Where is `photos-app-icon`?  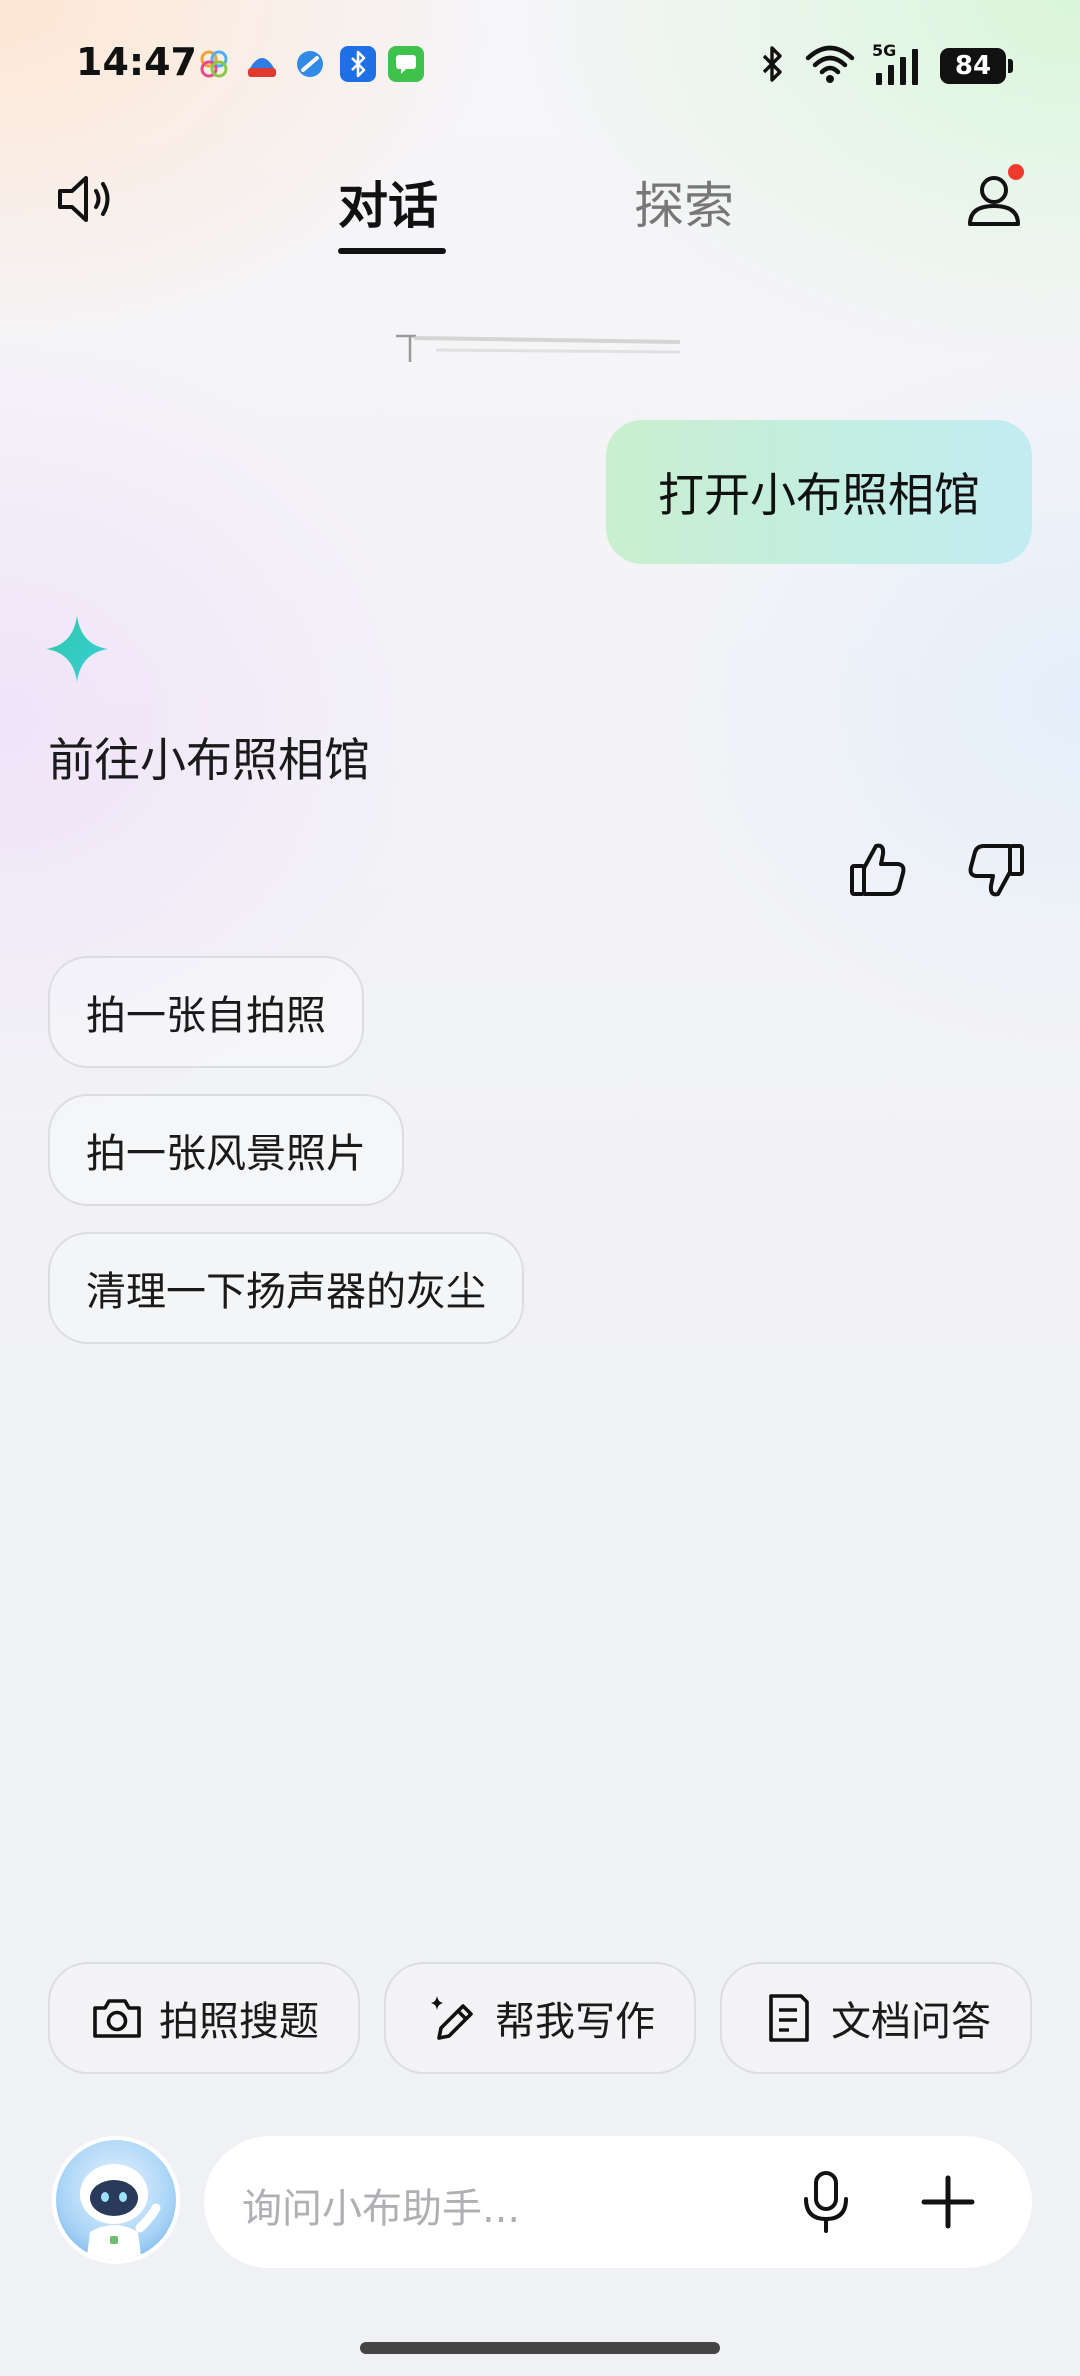
photos-app-icon is located at coordinates (214, 64).